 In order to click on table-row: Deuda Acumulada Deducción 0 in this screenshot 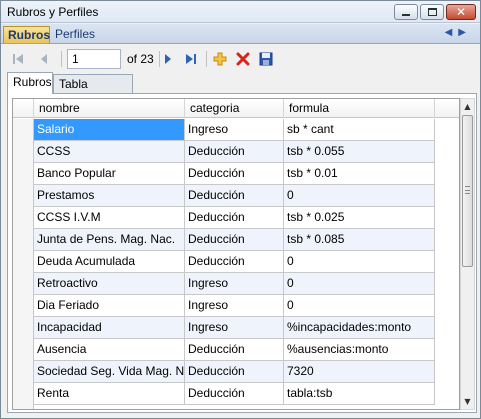, I will do `click(236, 262)`.